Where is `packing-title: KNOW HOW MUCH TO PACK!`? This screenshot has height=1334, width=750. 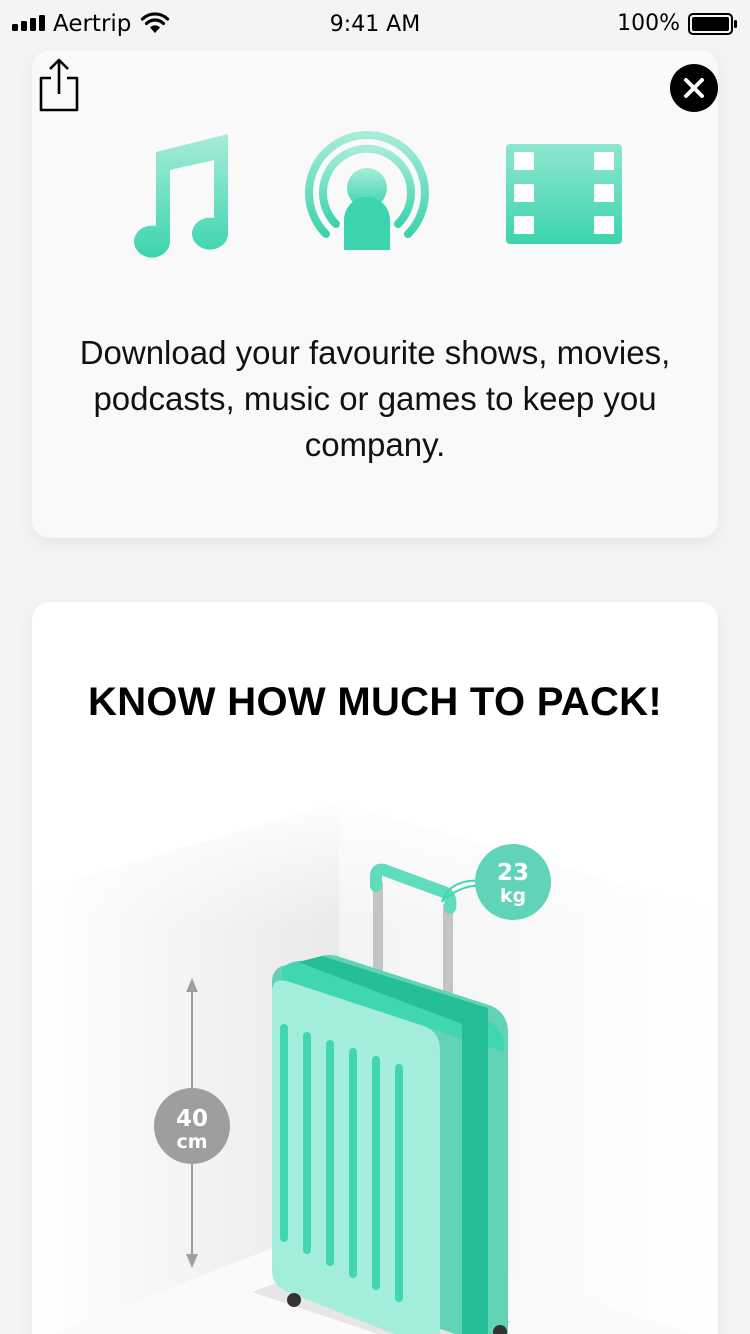 packing-title: KNOW HOW MUCH TO PACK! is located at coordinates (375, 702).